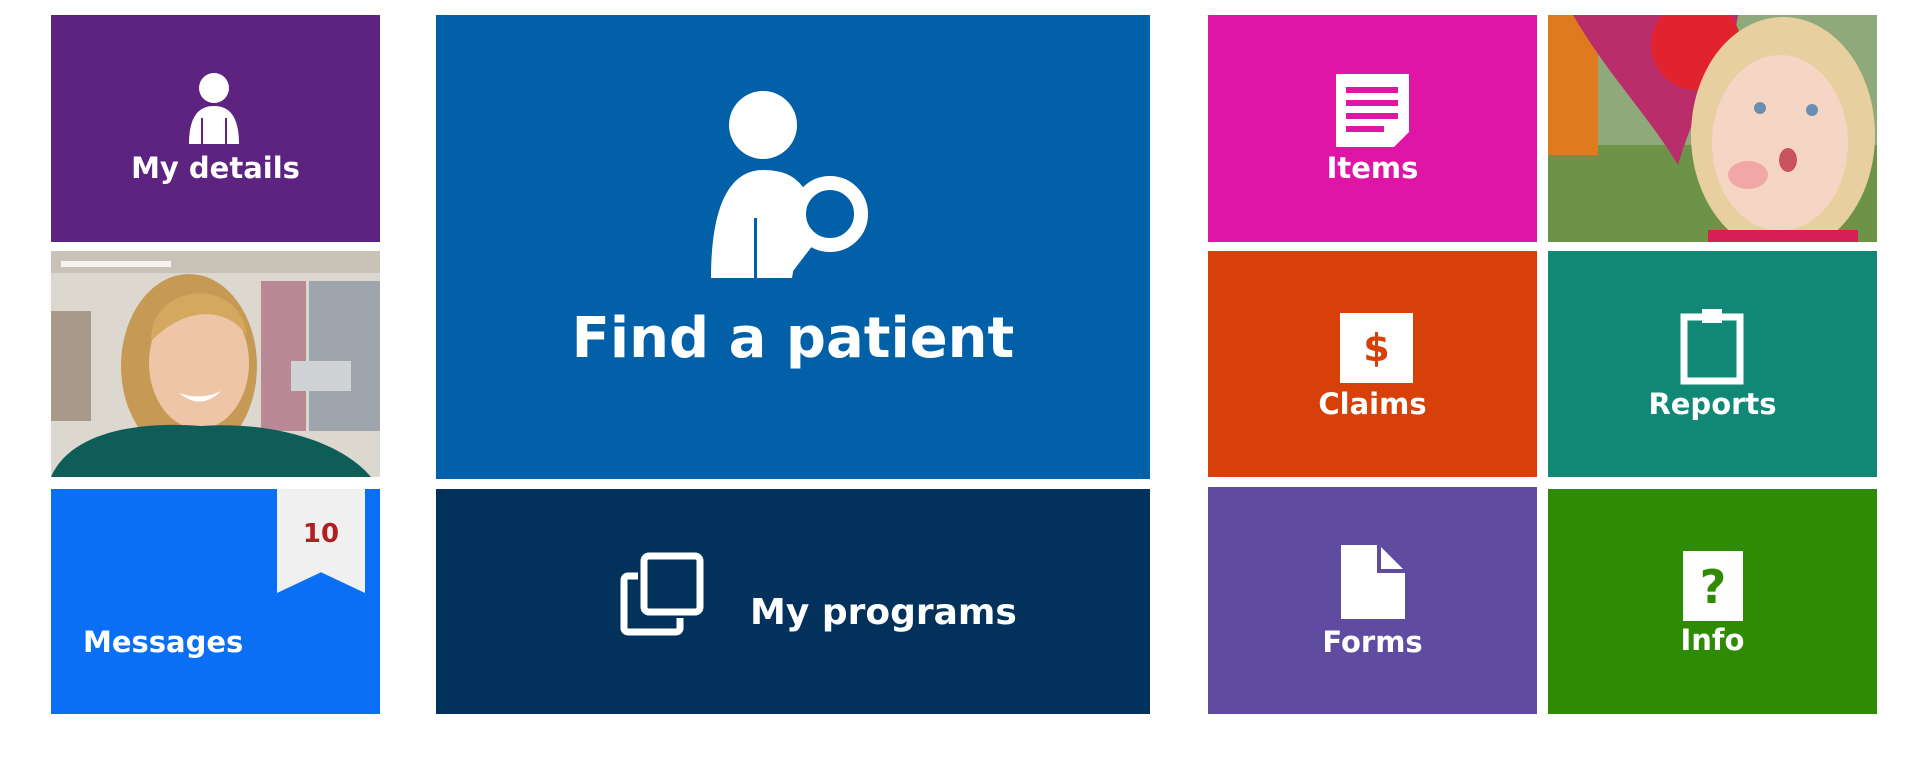 Image resolution: width=1920 pixels, height=774 pixels. I want to click on info-tile: ? Info, so click(1712, 601).